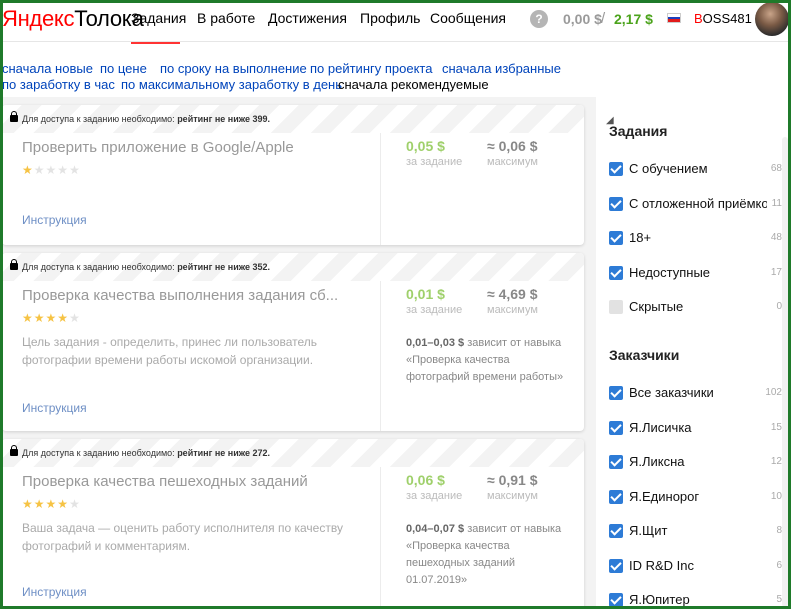  Describe the element at coordinates (695, 567) in the screenshot. I see `filter-option: ID R&D Inc 6` at that location.